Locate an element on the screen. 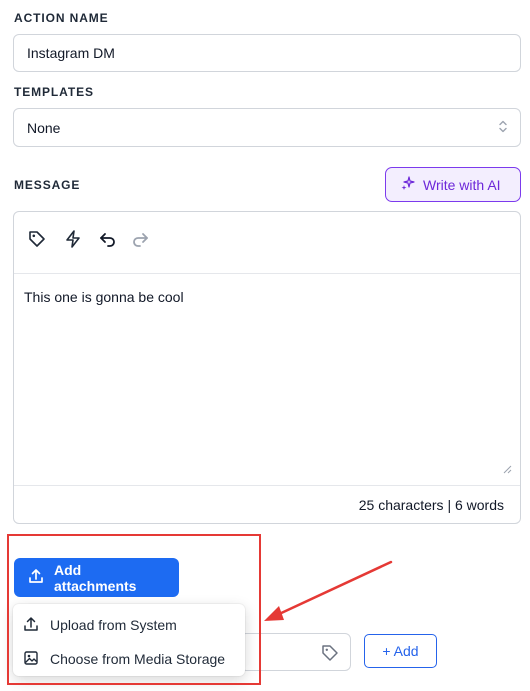 The width and height of the screenshot is (530, 691). sparkles-icon is located at coordinates (408, 184).